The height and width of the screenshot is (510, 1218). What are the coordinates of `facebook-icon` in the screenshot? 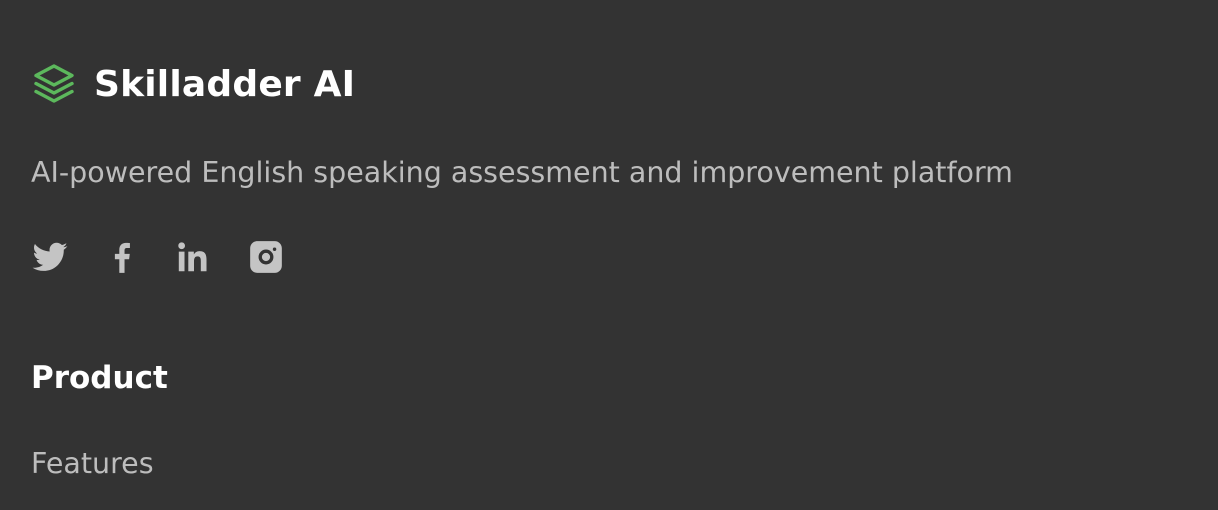 It's located at (122, 257).